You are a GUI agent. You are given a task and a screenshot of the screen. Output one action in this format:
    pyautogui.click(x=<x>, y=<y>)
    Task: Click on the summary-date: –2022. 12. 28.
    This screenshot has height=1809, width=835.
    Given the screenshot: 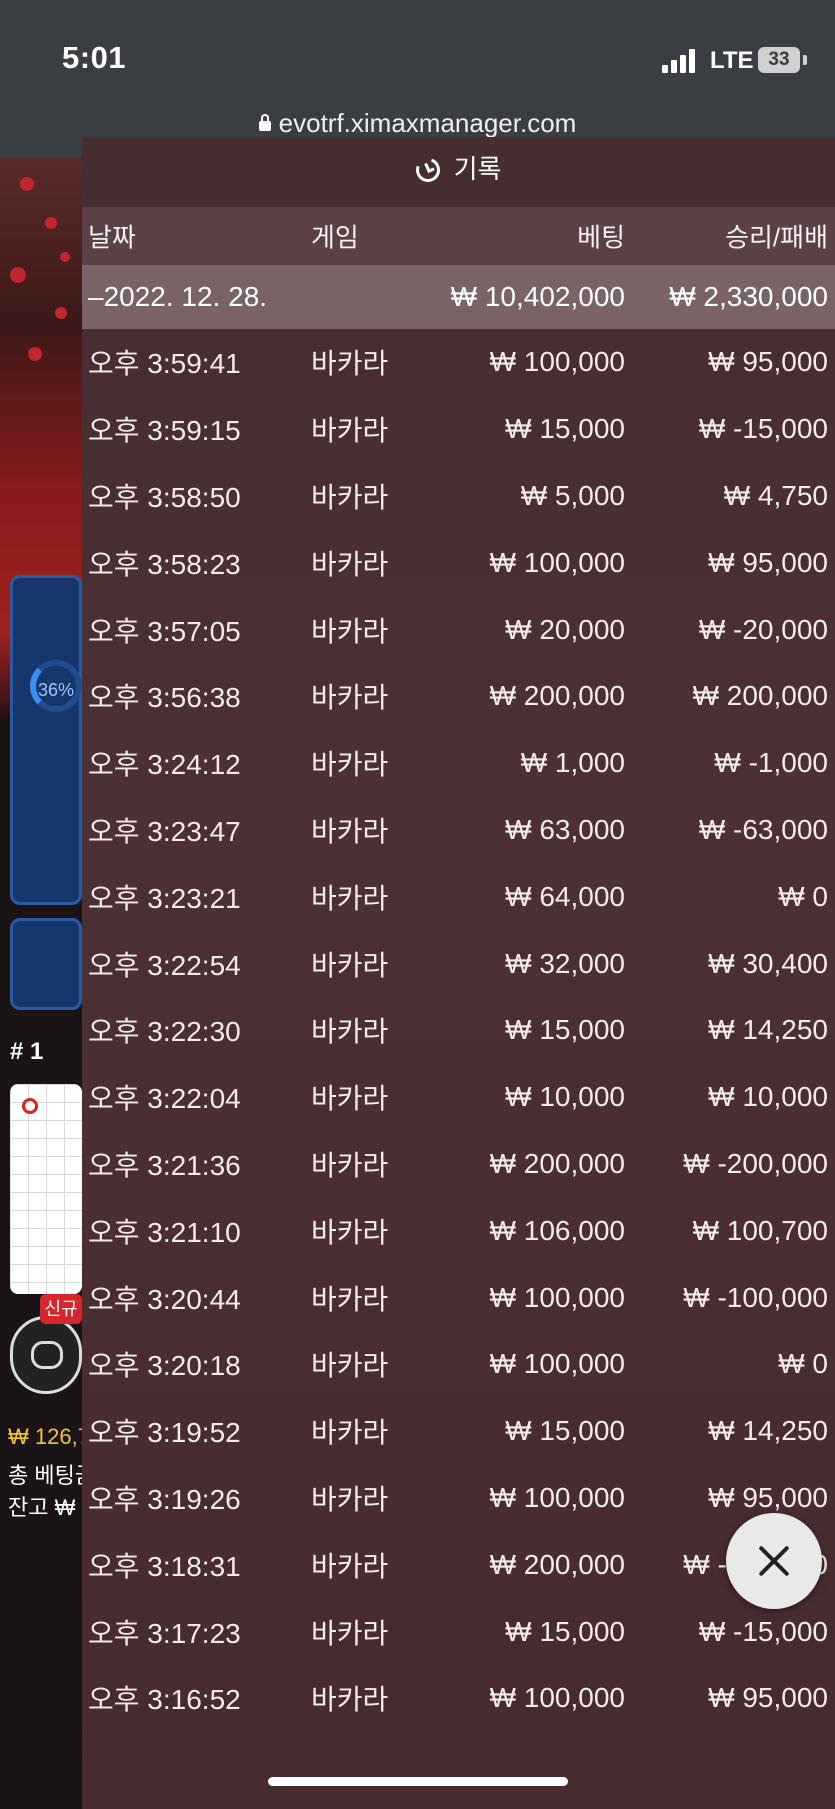 What is the action you would take?
    pyautogui.click(x=178, y=296)
    